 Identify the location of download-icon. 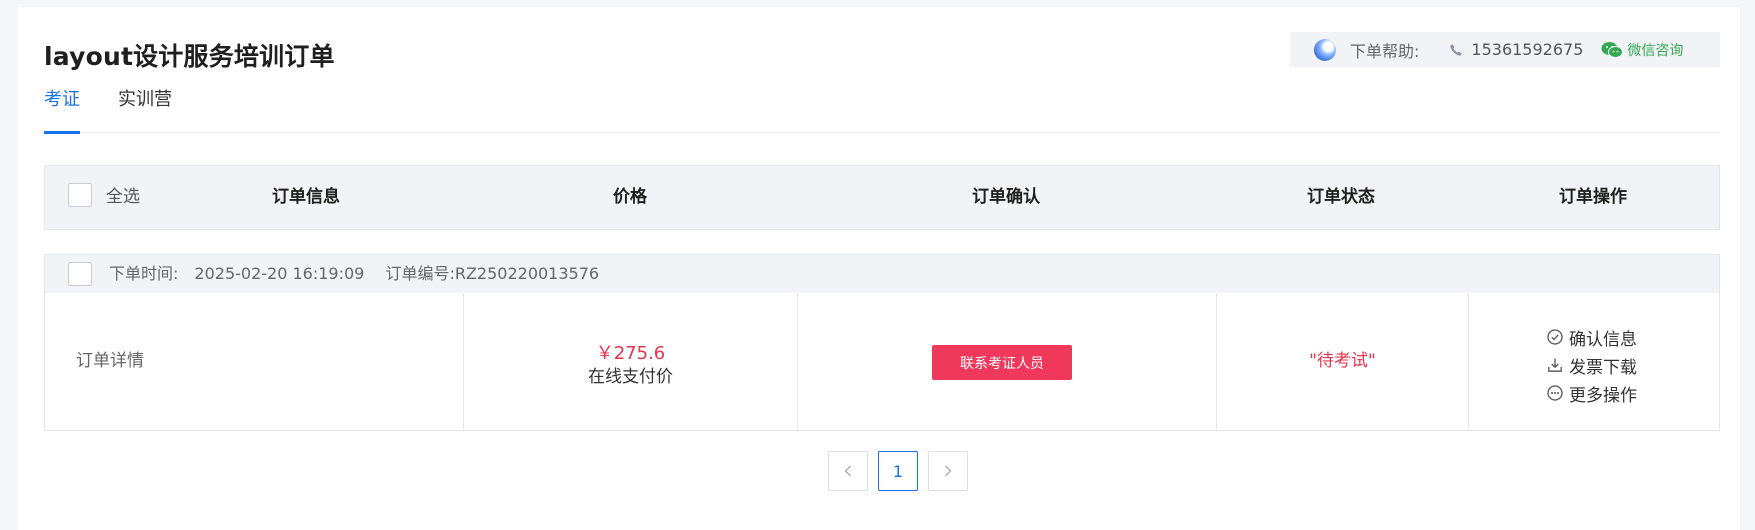
(1555, 365).